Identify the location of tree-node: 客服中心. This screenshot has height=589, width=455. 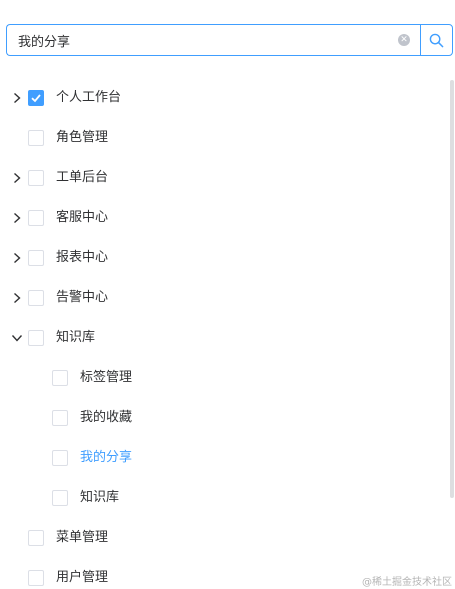
(220, 218).